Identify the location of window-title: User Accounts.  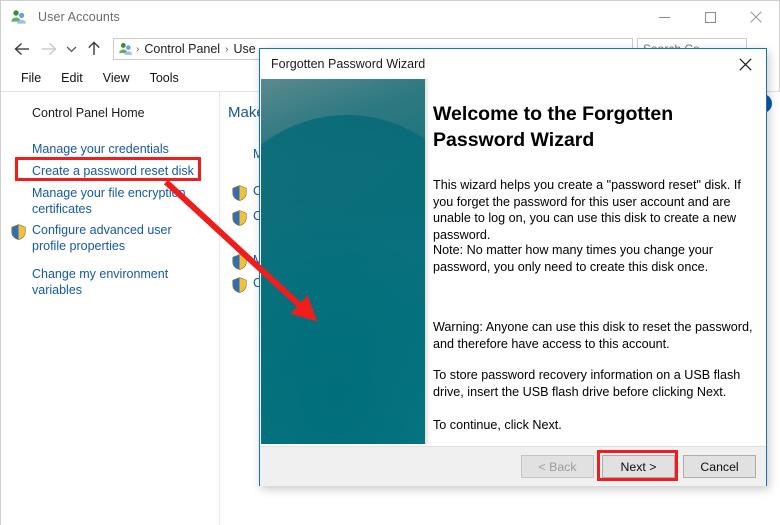
(79, 17).